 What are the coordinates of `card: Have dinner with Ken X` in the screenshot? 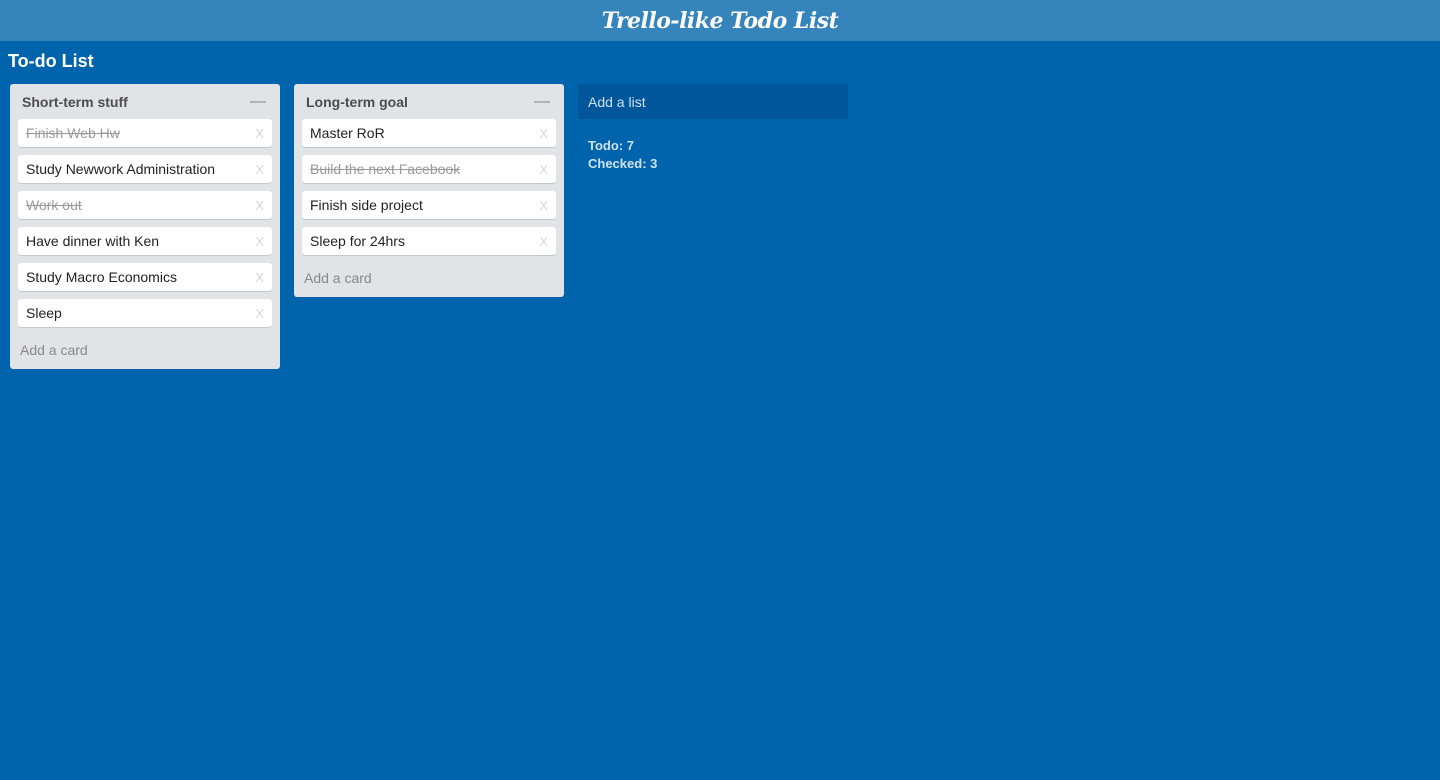 It's located at (145, 241).